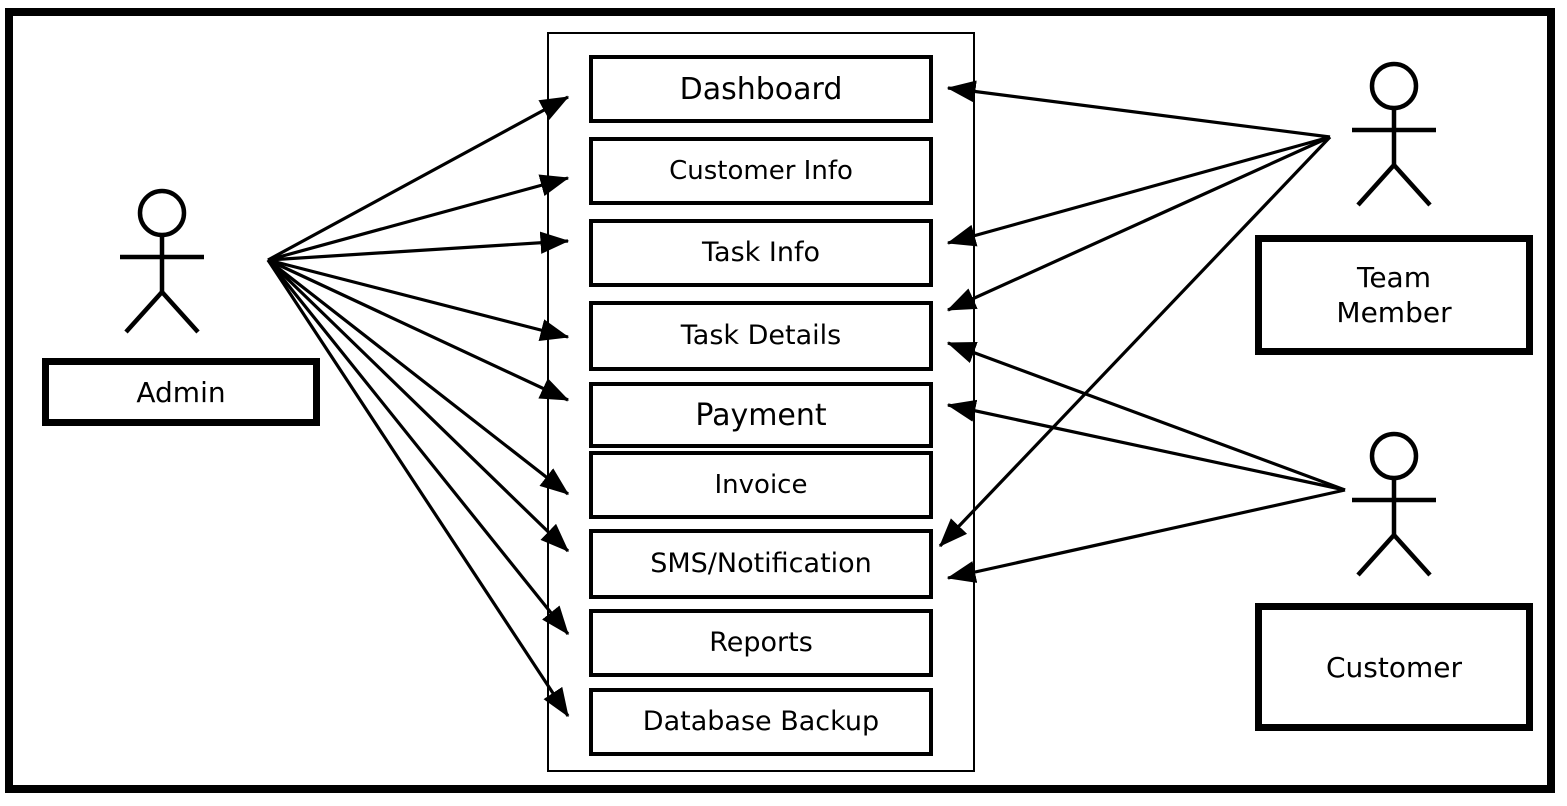 The height and width of the screenshot is (806, 1567). I want to click on actor-label-customer: Customer, so click(1394, 667).